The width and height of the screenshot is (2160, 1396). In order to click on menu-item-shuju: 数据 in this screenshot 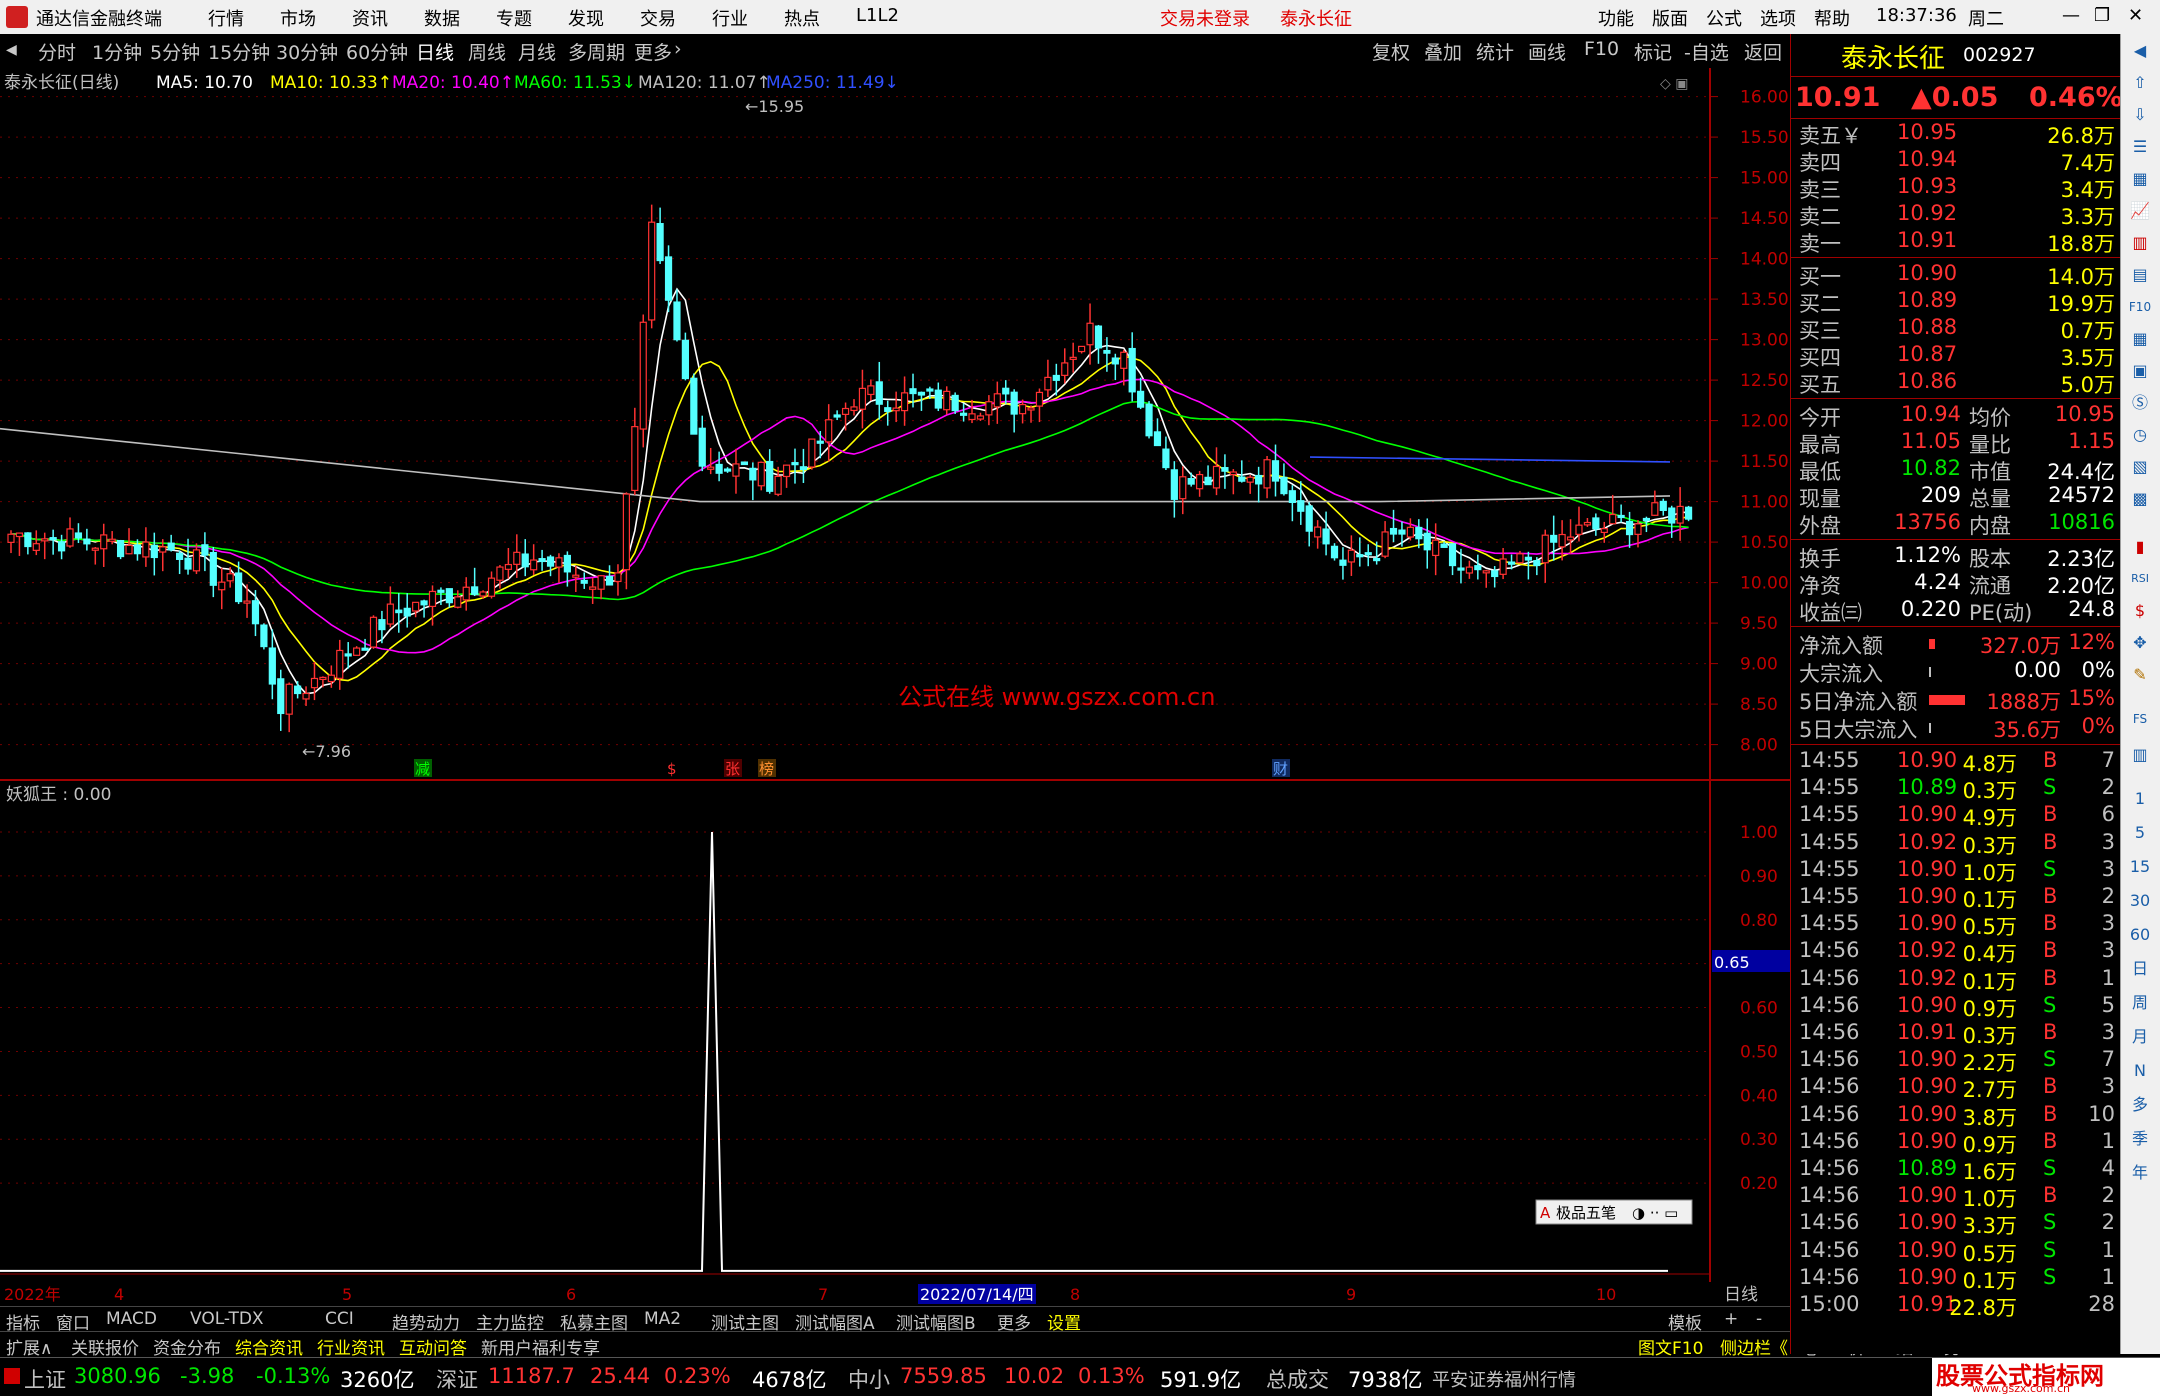, I will do `click(442, 18)`.